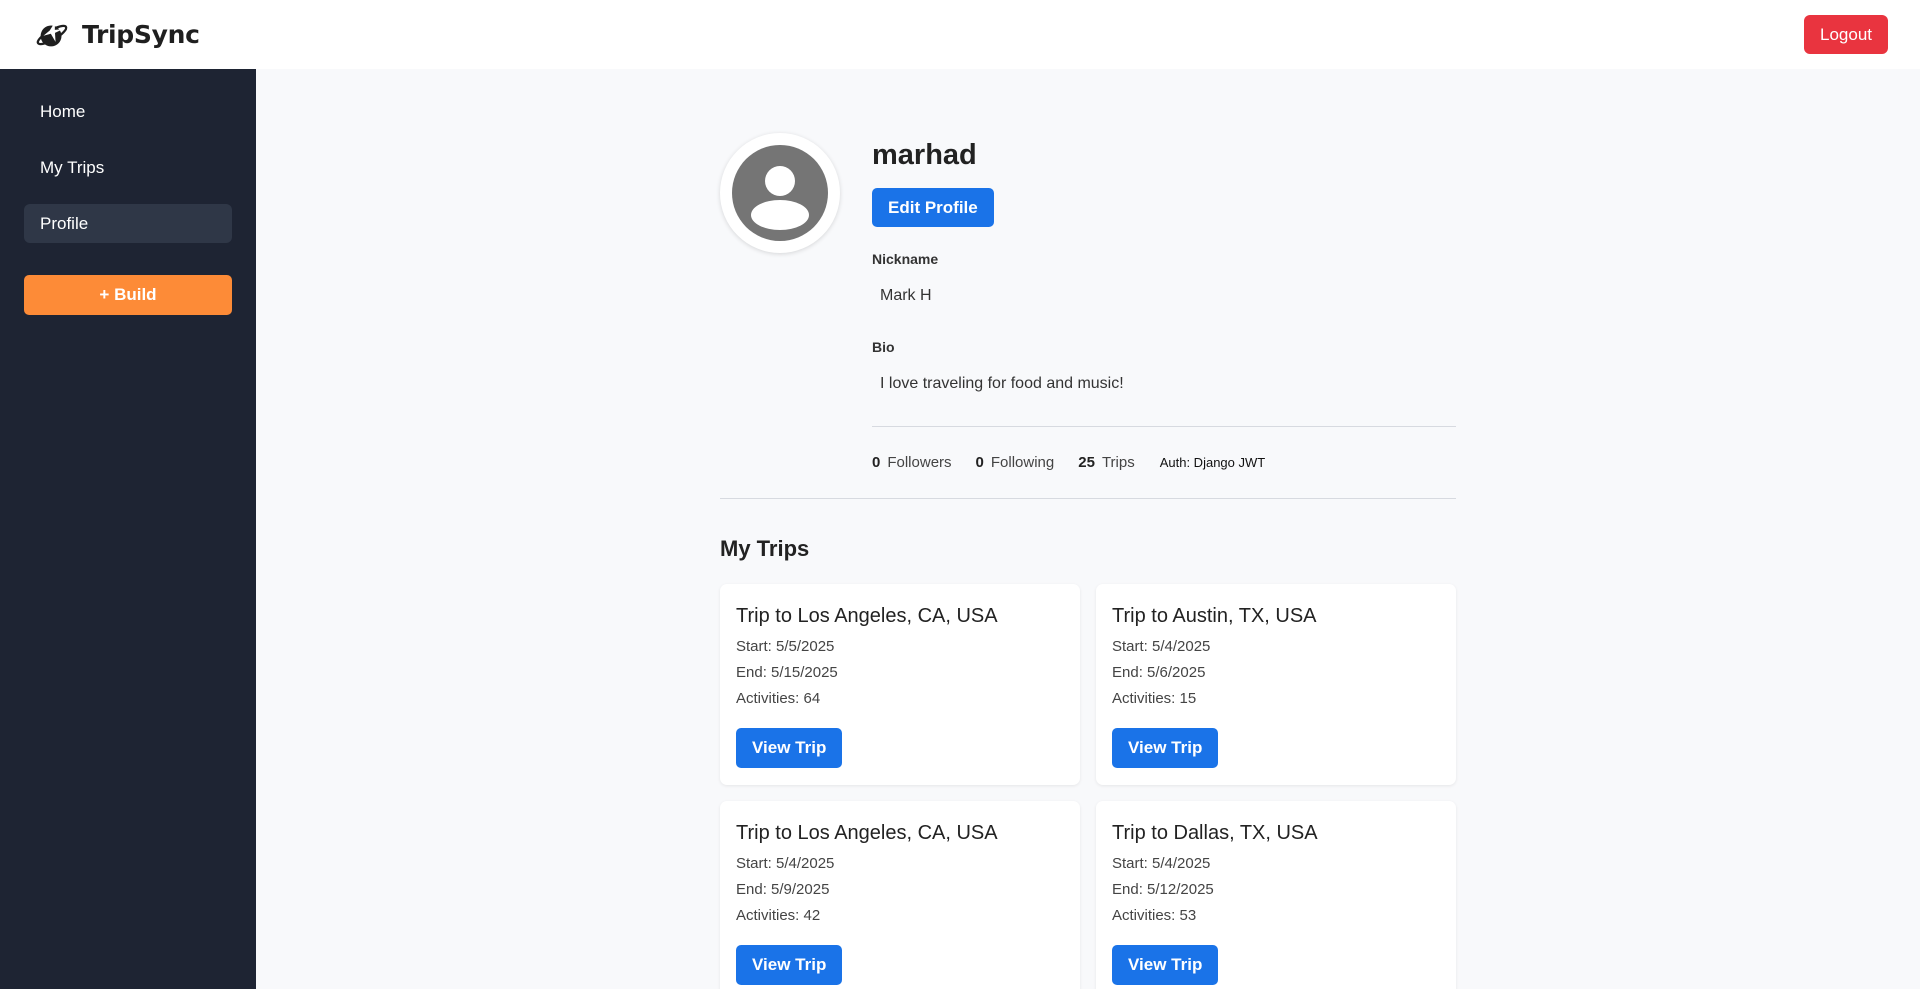  What do you see at coordinates (778, 698) in the screenshot?
I see `trip-activities: Activities: 64` at bounding box center [778, 698].